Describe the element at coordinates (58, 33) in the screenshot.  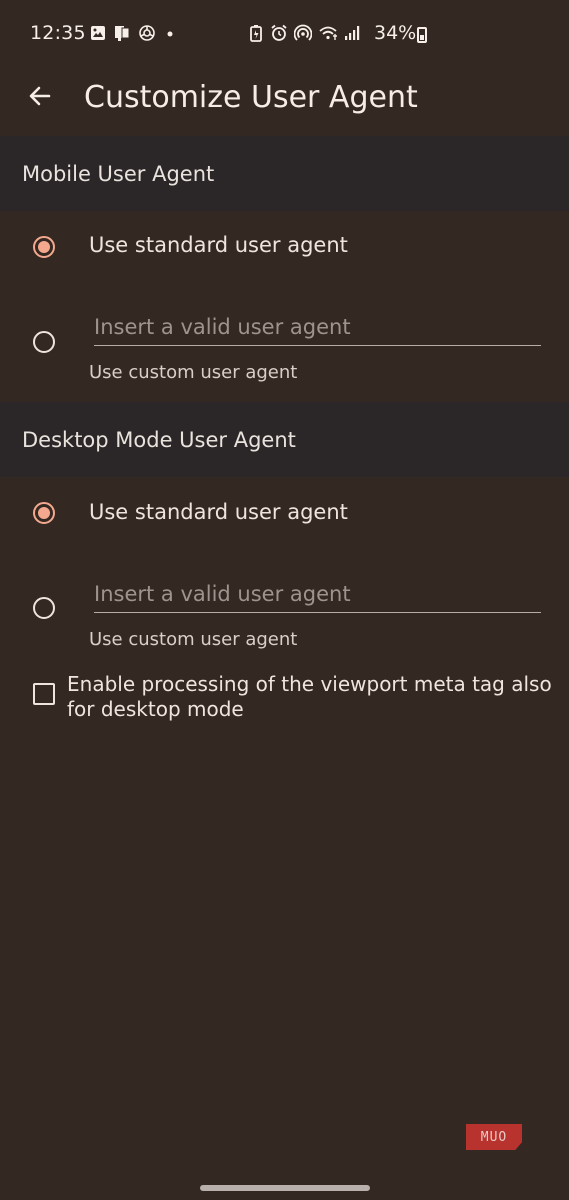
I see `status-time: 12:35` at that location.